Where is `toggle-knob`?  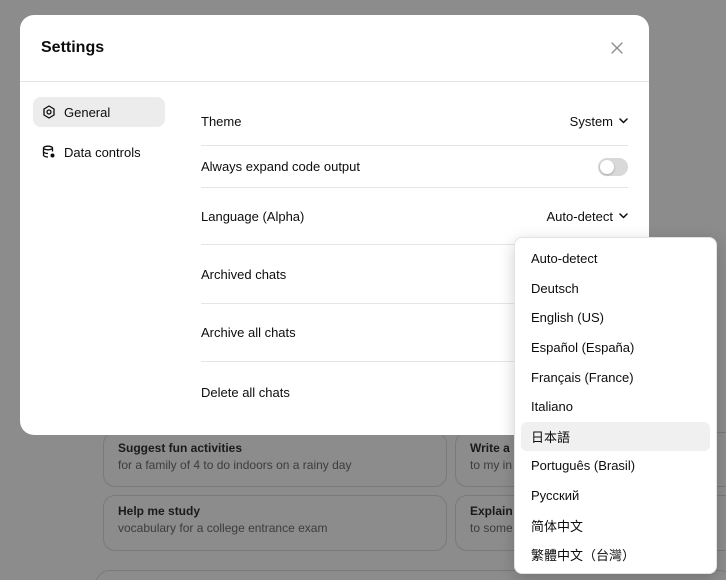
toggle-knob is located at coordinates (607, 166).